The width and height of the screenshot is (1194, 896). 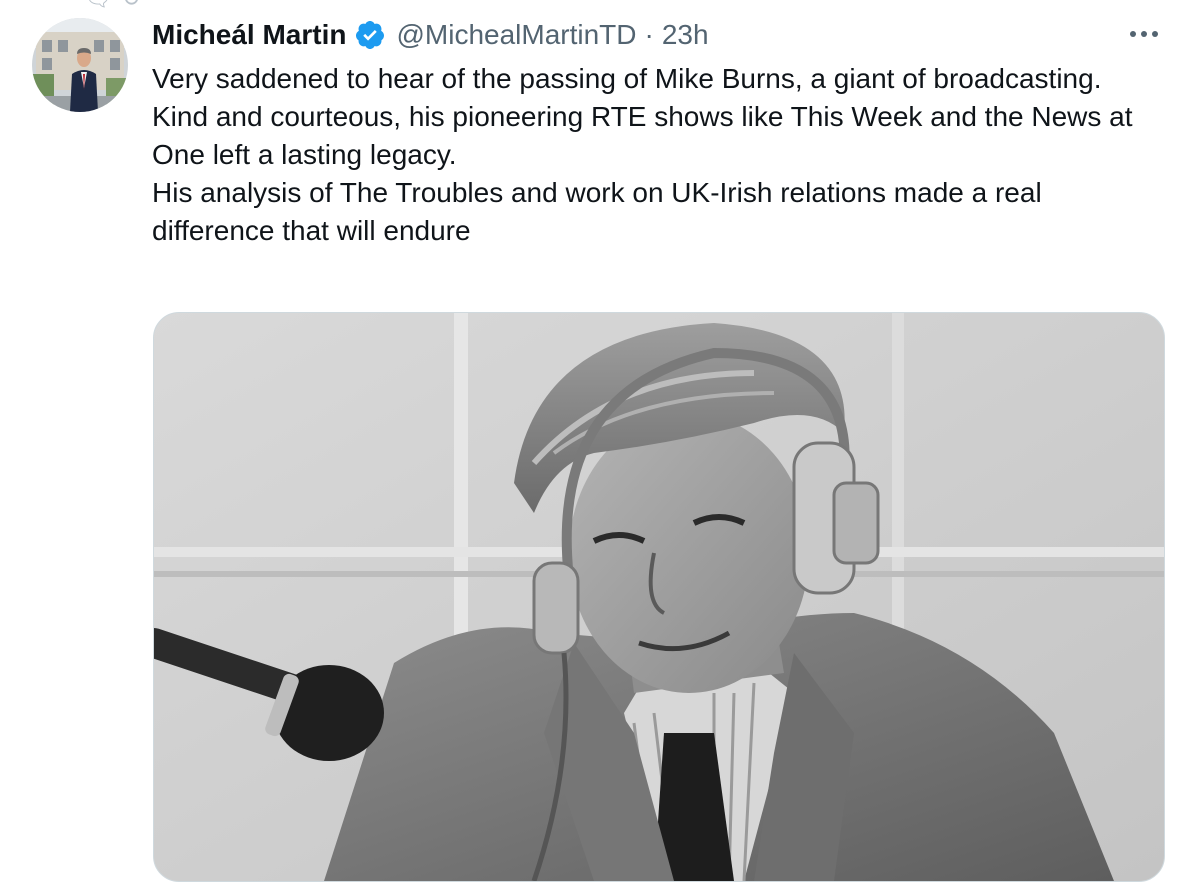 I want to click on more-options-icon, so click(x=1144, y=34).